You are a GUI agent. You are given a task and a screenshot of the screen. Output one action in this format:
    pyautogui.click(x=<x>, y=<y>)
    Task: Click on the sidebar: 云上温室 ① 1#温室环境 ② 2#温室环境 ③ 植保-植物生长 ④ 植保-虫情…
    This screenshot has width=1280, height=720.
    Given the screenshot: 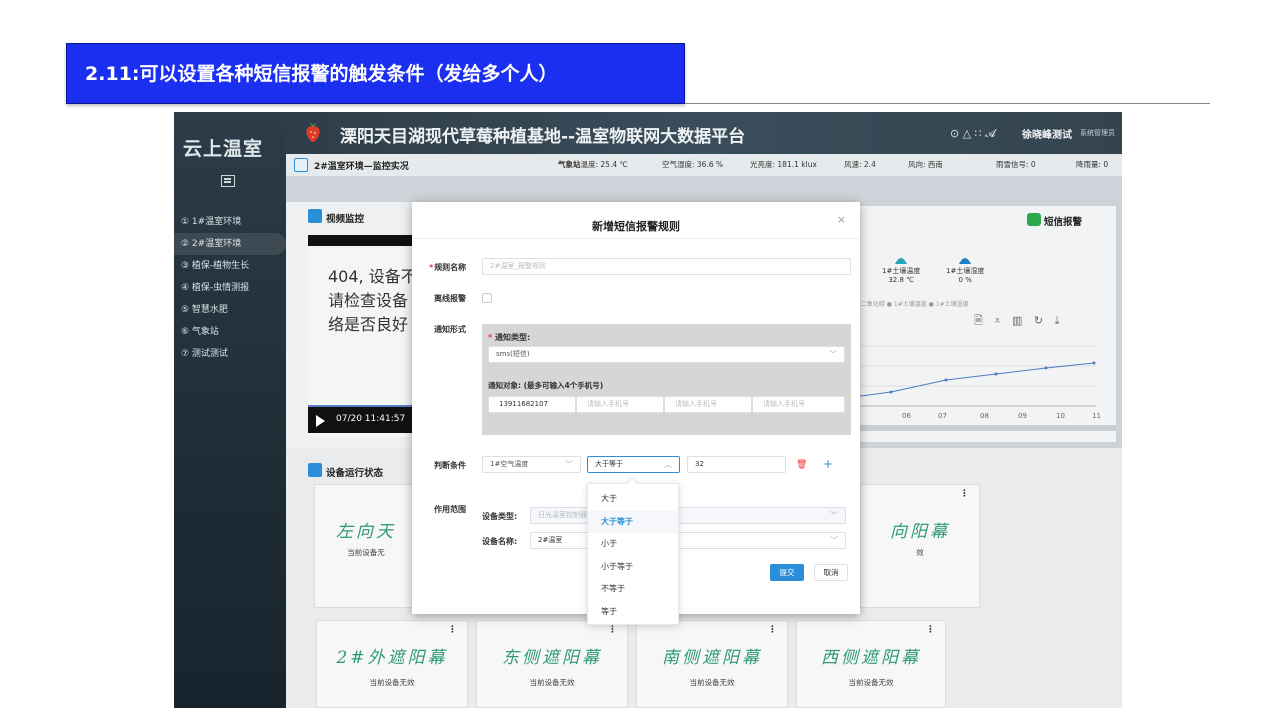 What is the action you would take?
    pyautogui.click(x=230, y=410)
    